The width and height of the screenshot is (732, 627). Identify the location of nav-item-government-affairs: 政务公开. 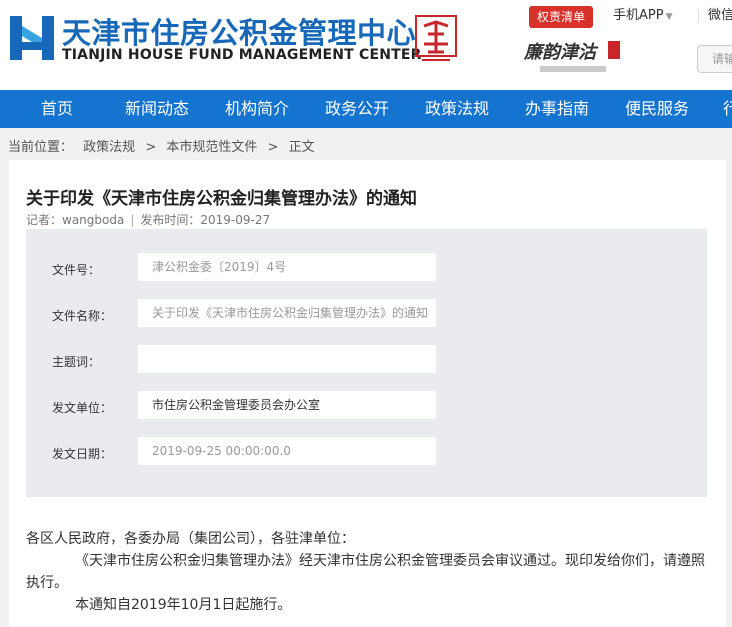
(357, 109).